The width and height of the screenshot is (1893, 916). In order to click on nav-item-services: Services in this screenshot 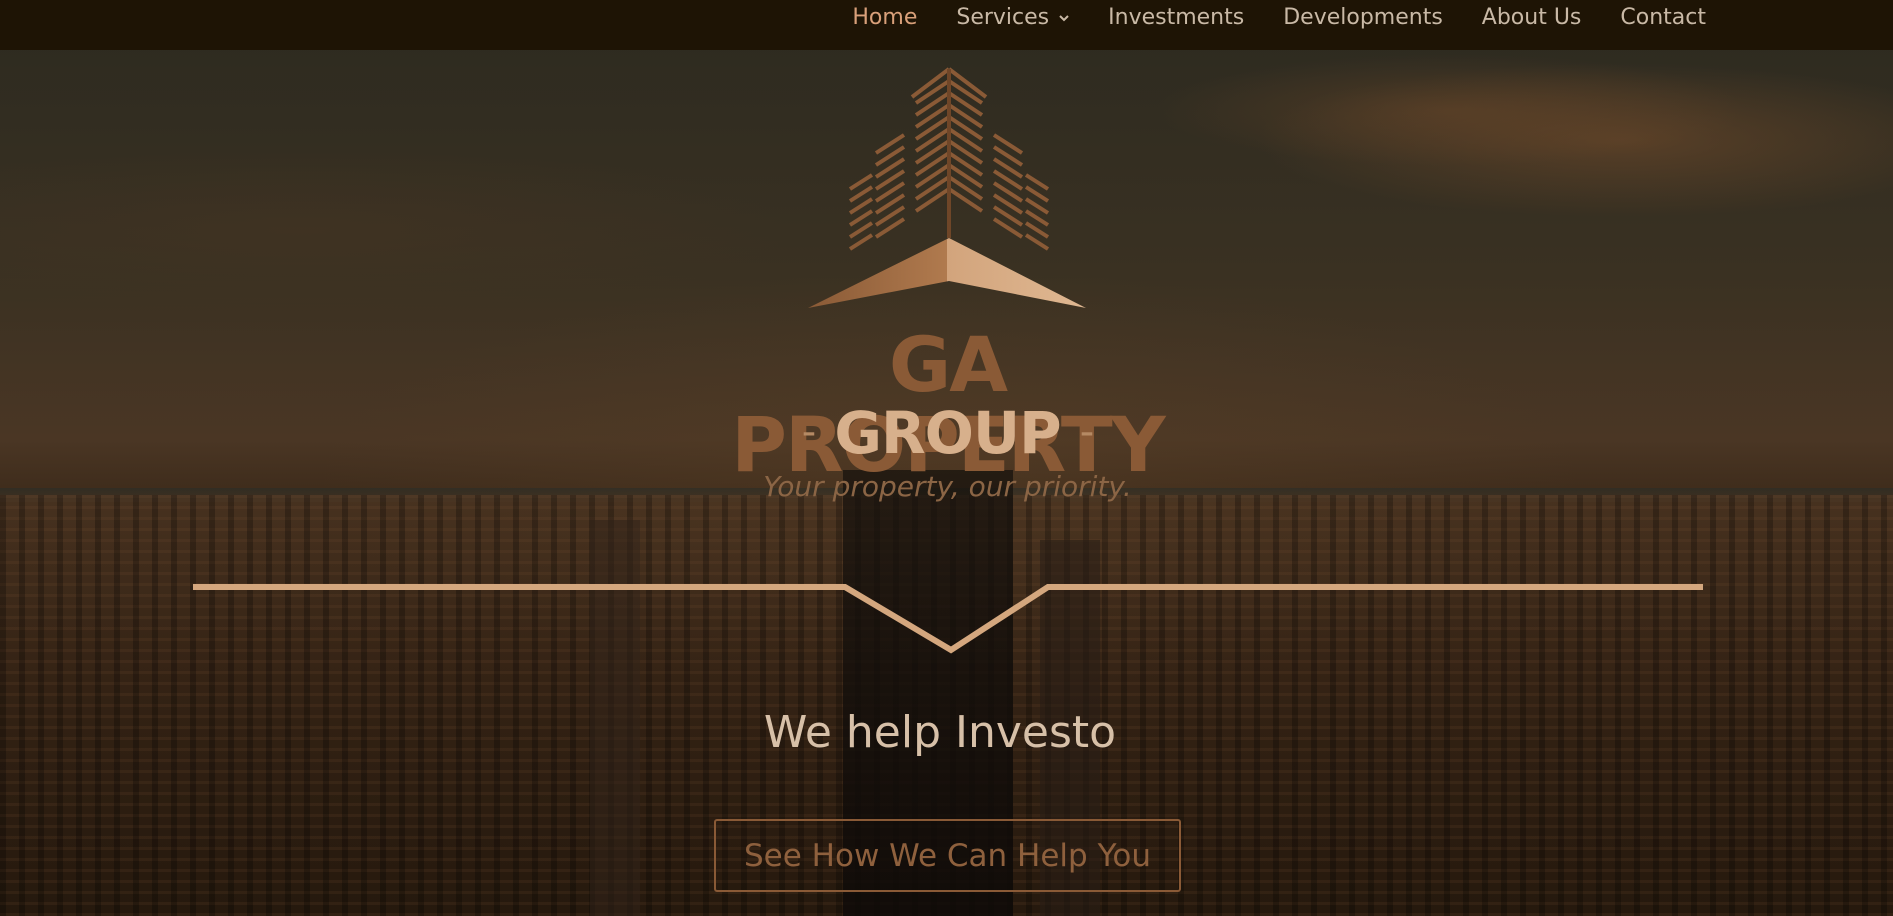, I will do `click(1012, 17)`.